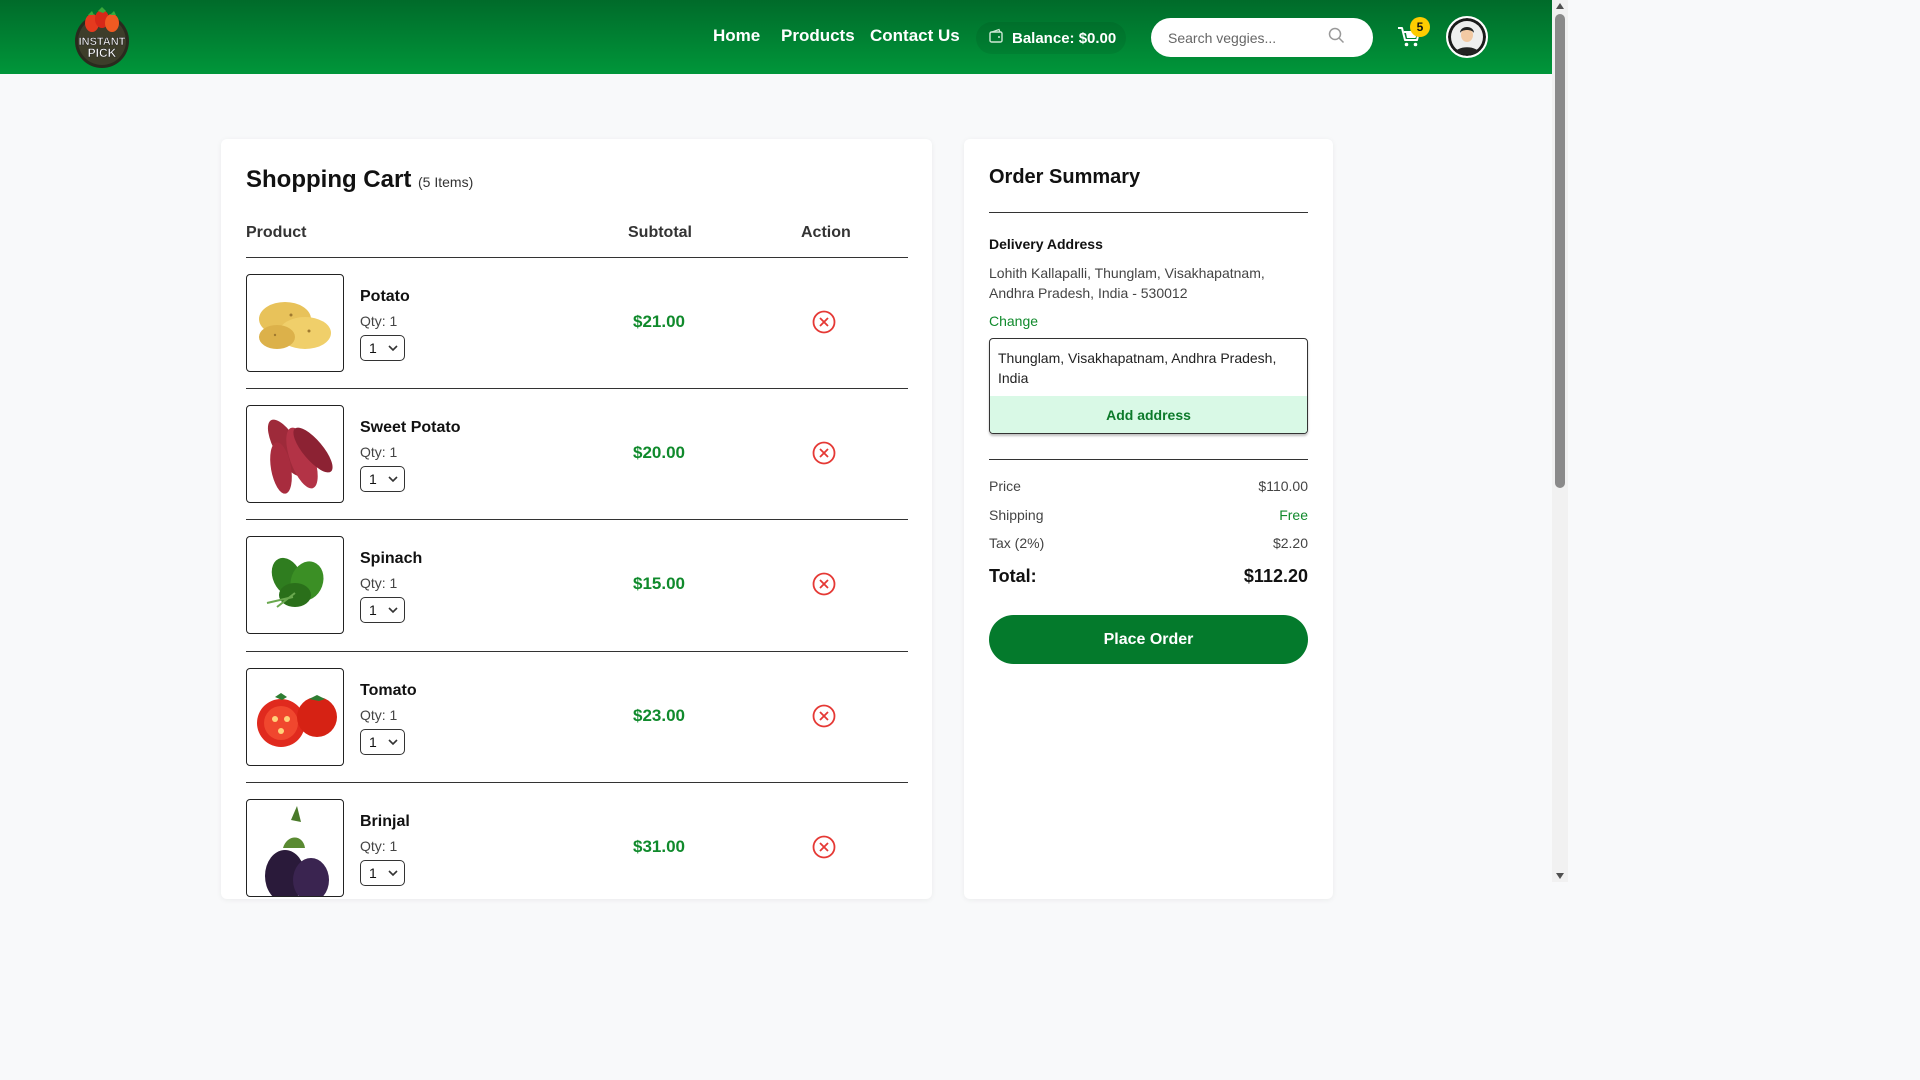 Image resolution: width=1920 pixels, height=1080 pixels. I want to click on tax-value: $2.20, so click(1290, 543).